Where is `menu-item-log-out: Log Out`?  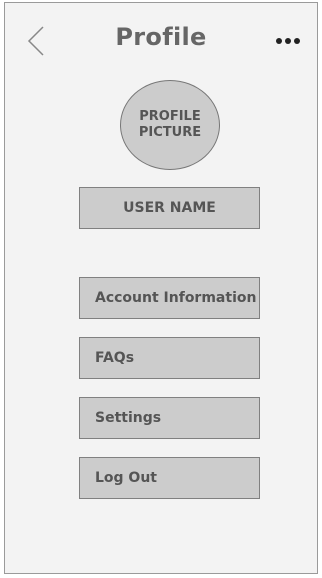
menu-item-log-out: Log Out is located at coordinates (169, 478).